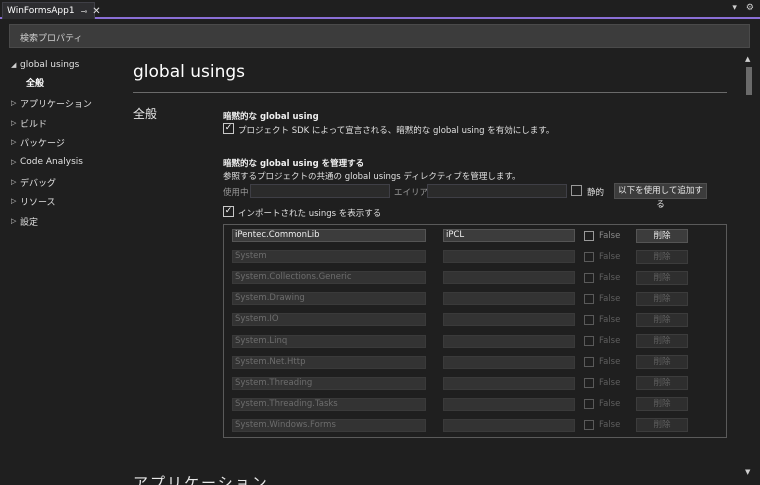 The height and width of the screenshot is (485, 760). I want to click on add-using-button: 以下を使用して追加する, so click(660, 196).